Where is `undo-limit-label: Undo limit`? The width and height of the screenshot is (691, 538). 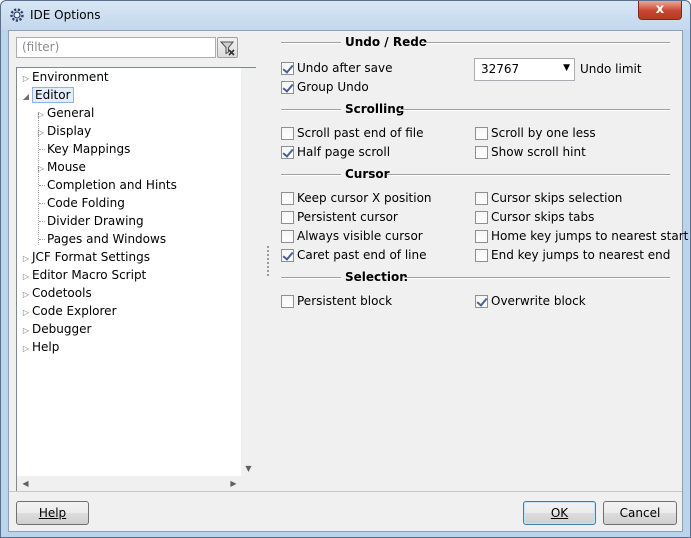 undo-limit-label: Undo limit is located at coordinates (611, 69).